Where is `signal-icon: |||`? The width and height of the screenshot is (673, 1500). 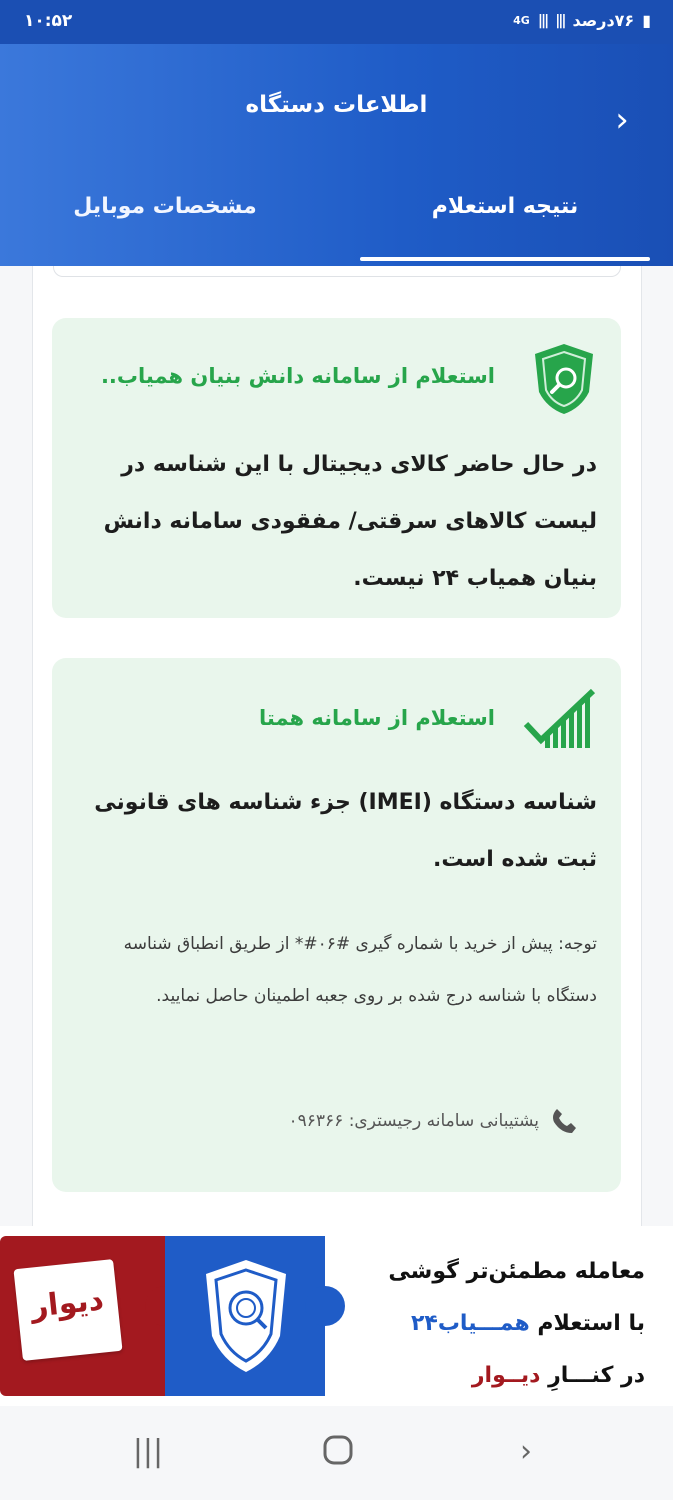
signal-icon: ||| is located at coordinates (543, 20).